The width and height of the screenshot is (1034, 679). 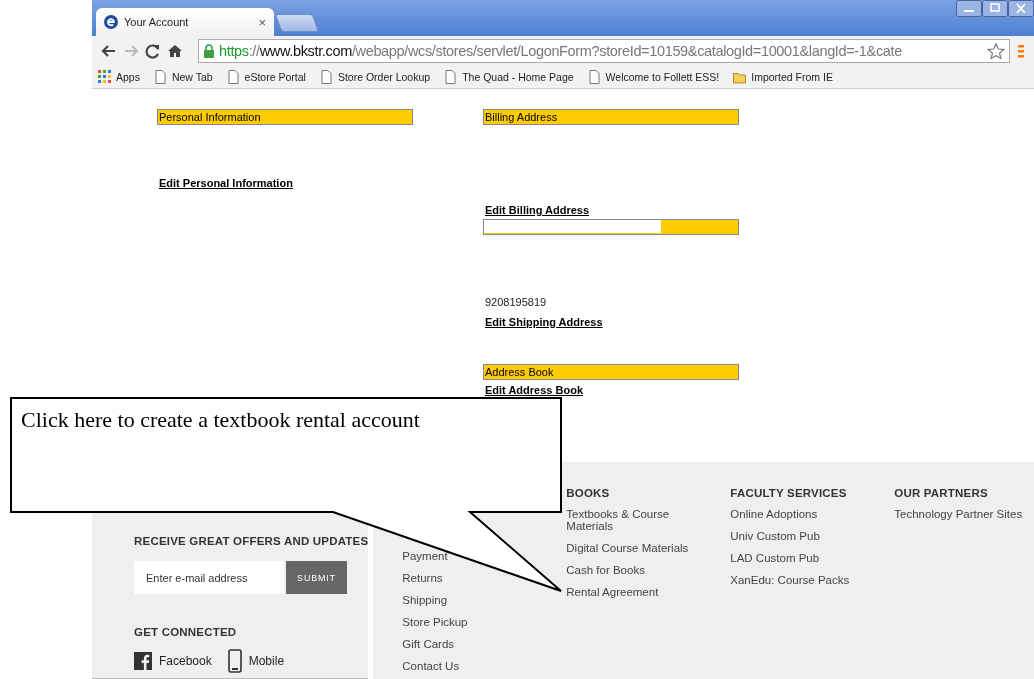 I want to click on footer-link: Returns, so click(x=422, y=578).